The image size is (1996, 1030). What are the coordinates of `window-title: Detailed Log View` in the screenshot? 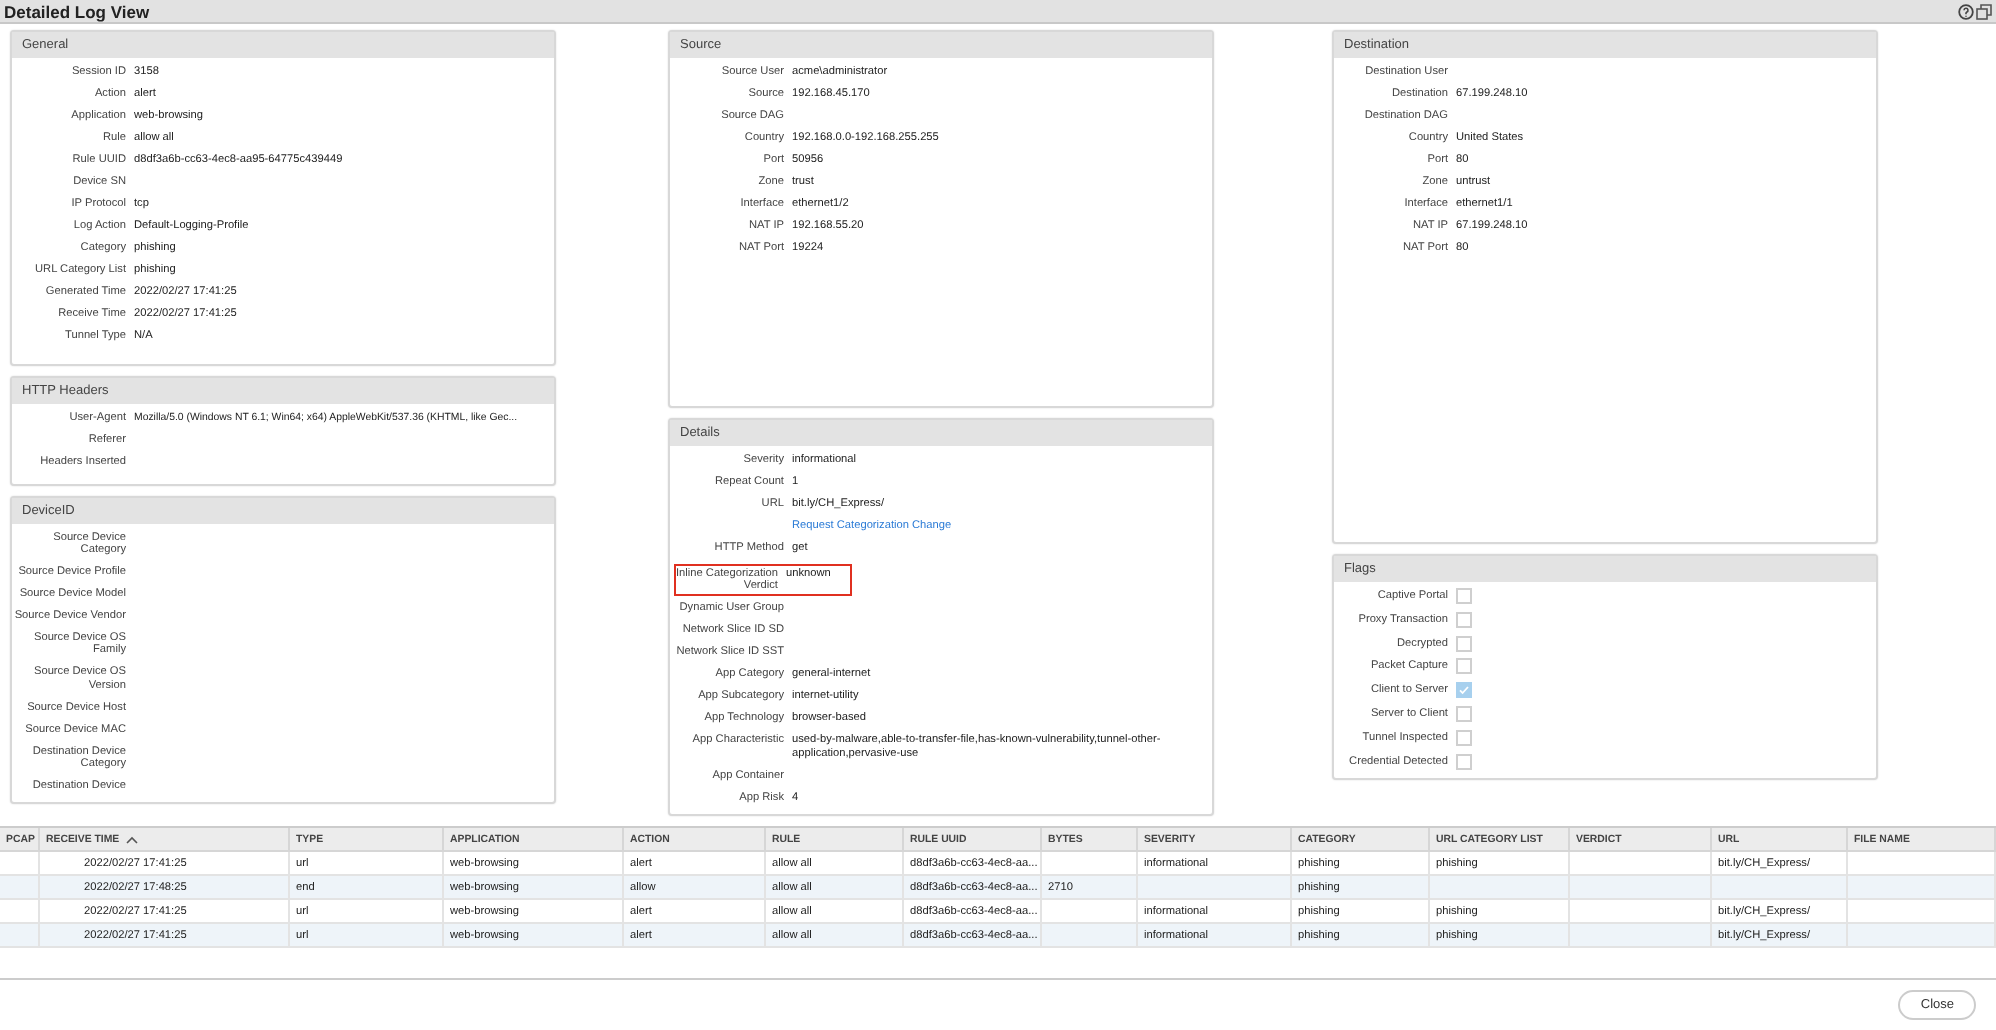 It's located at (77, 11).